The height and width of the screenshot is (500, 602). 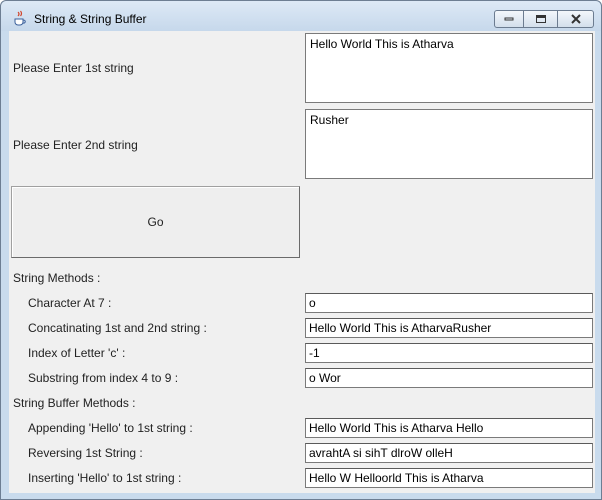 I want to click on append-label: Appending 'Hello' to 1st string :, so click(x=110, y=428).